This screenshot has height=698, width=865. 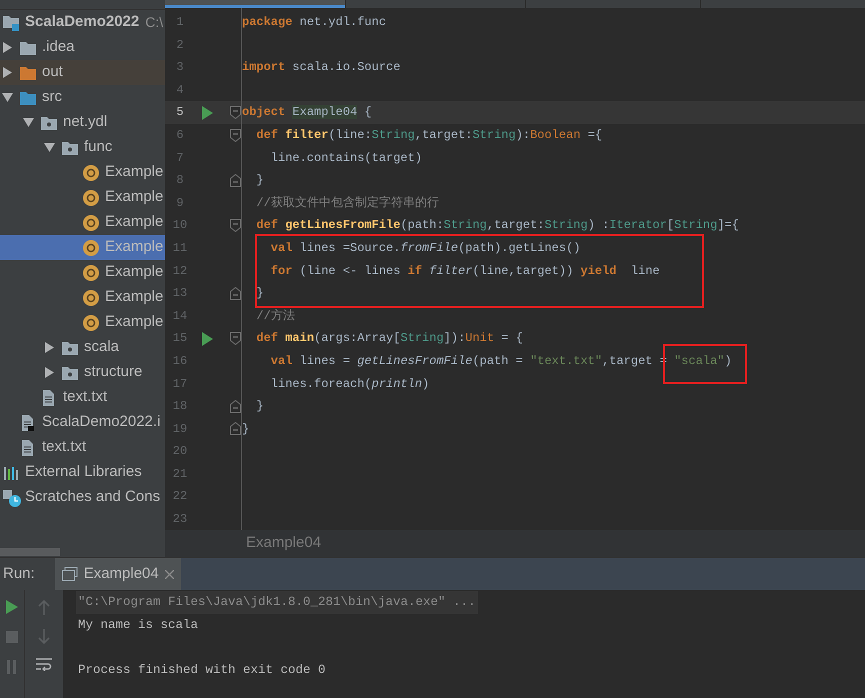 What do you see at coordinates (82, 72) in the screenshot?
I see `tree-item: out` at bounding box center [82, 72].